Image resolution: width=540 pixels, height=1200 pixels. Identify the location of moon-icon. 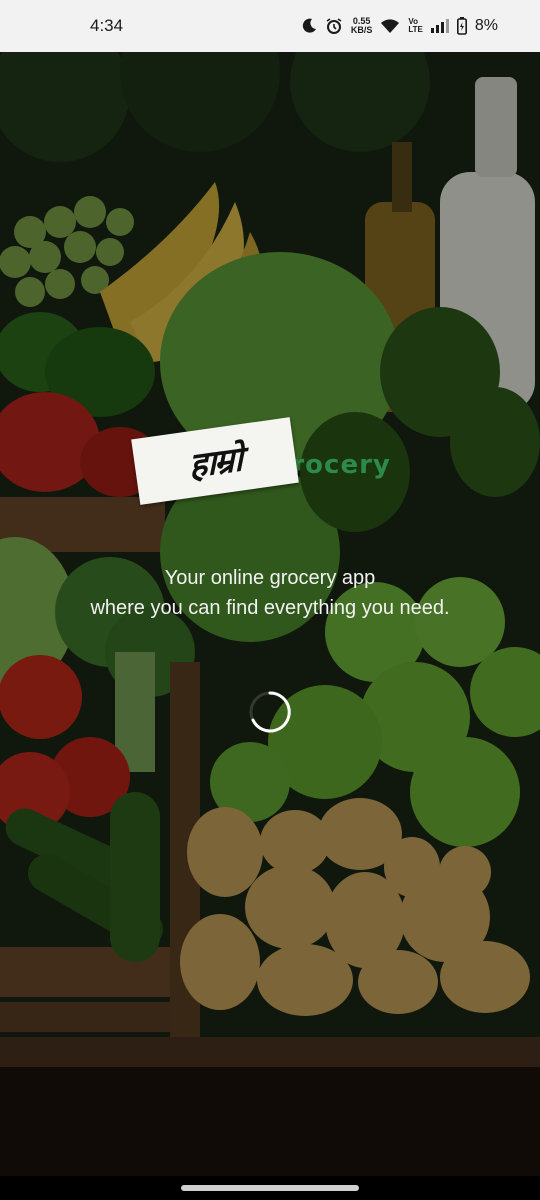
(309, 25).